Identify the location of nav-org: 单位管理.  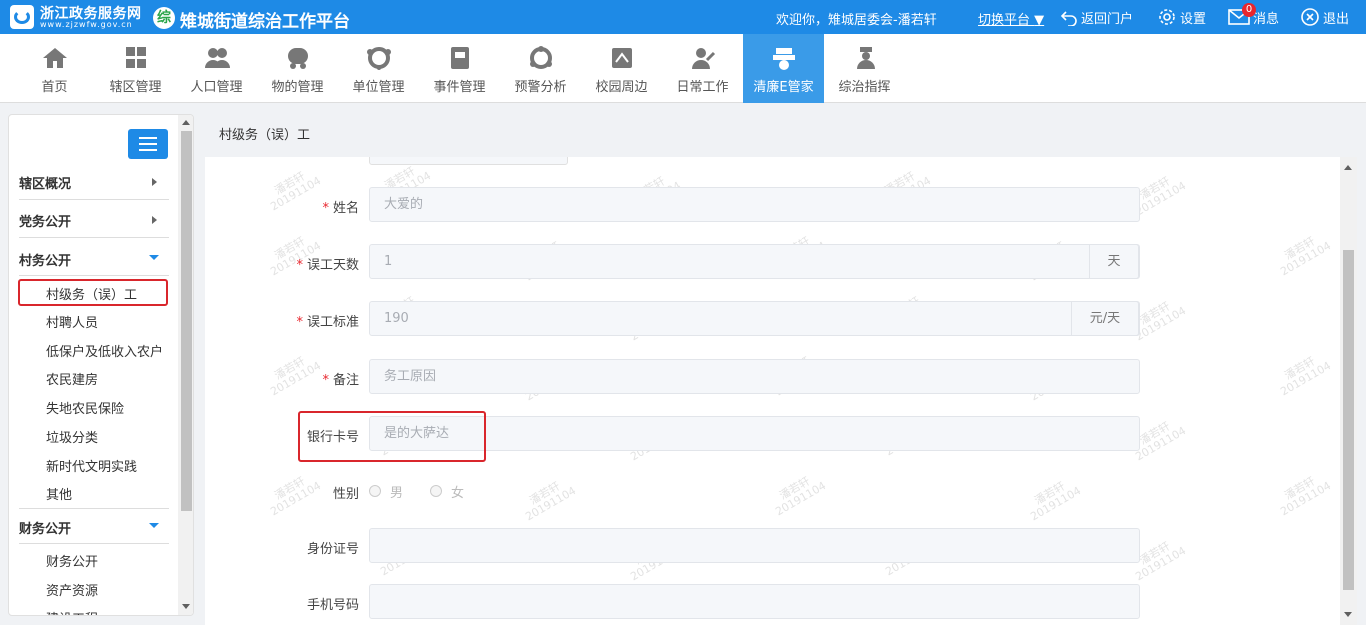
(378, 68).